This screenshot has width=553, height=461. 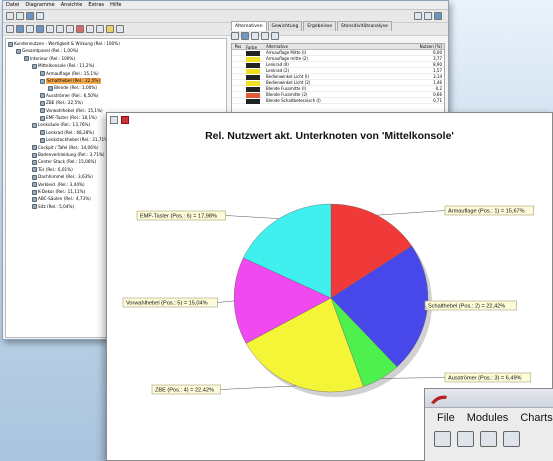 I want to click on tree-node: Interieur (Rel.: 100%), so click(x=49, y=59).